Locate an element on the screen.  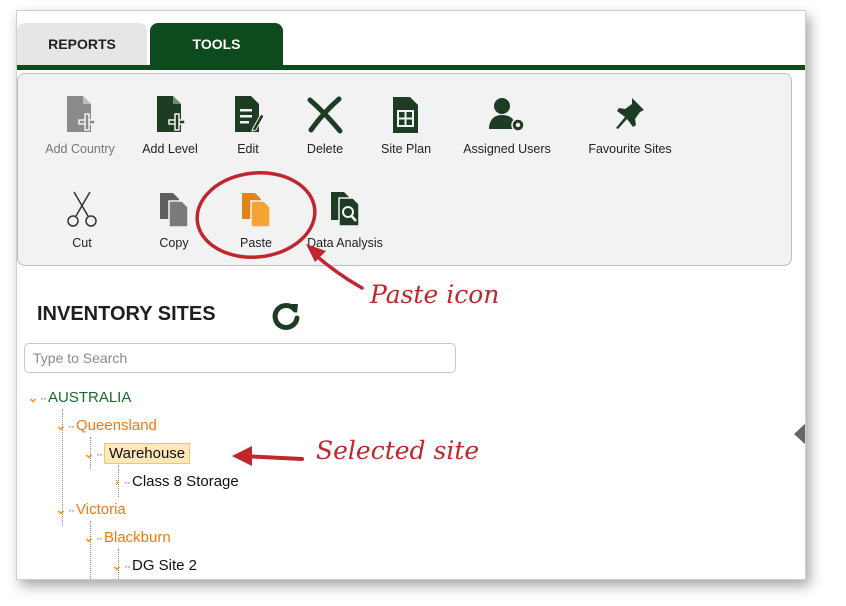
tree-node-australia: ⌄ ·· AUSTRALIA is located at coordinates (79, 397).